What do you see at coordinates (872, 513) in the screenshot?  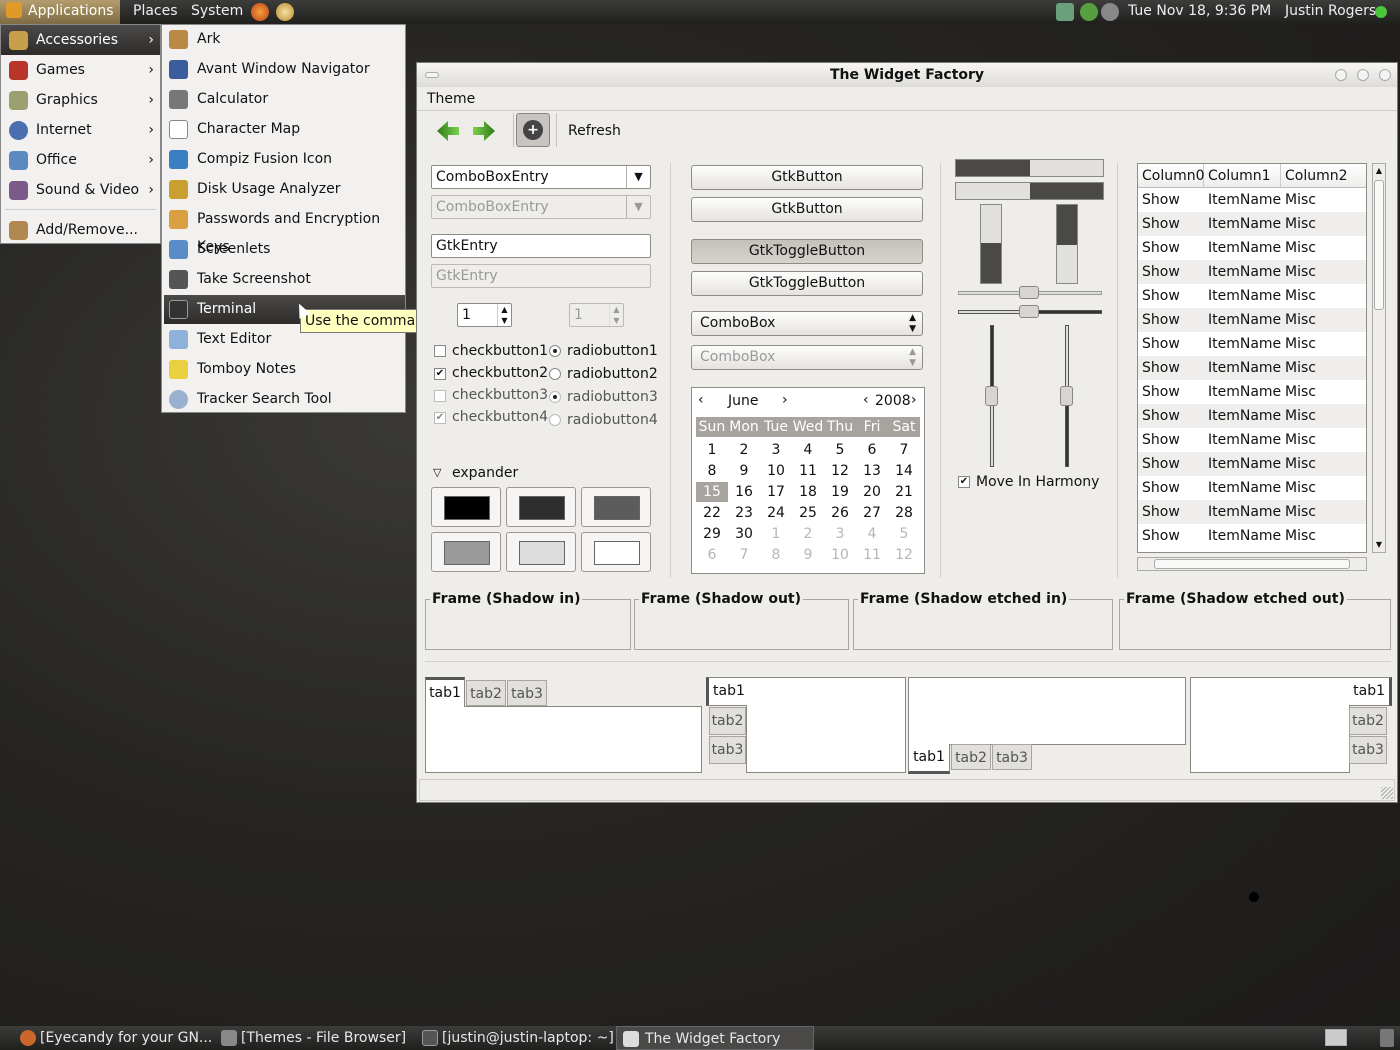 I see `calendar-day: 27` at bounding box center [872, 513].